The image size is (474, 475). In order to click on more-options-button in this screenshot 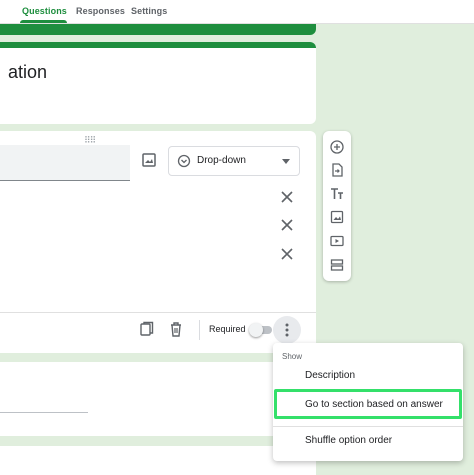, I will do `click(287, 330)`.